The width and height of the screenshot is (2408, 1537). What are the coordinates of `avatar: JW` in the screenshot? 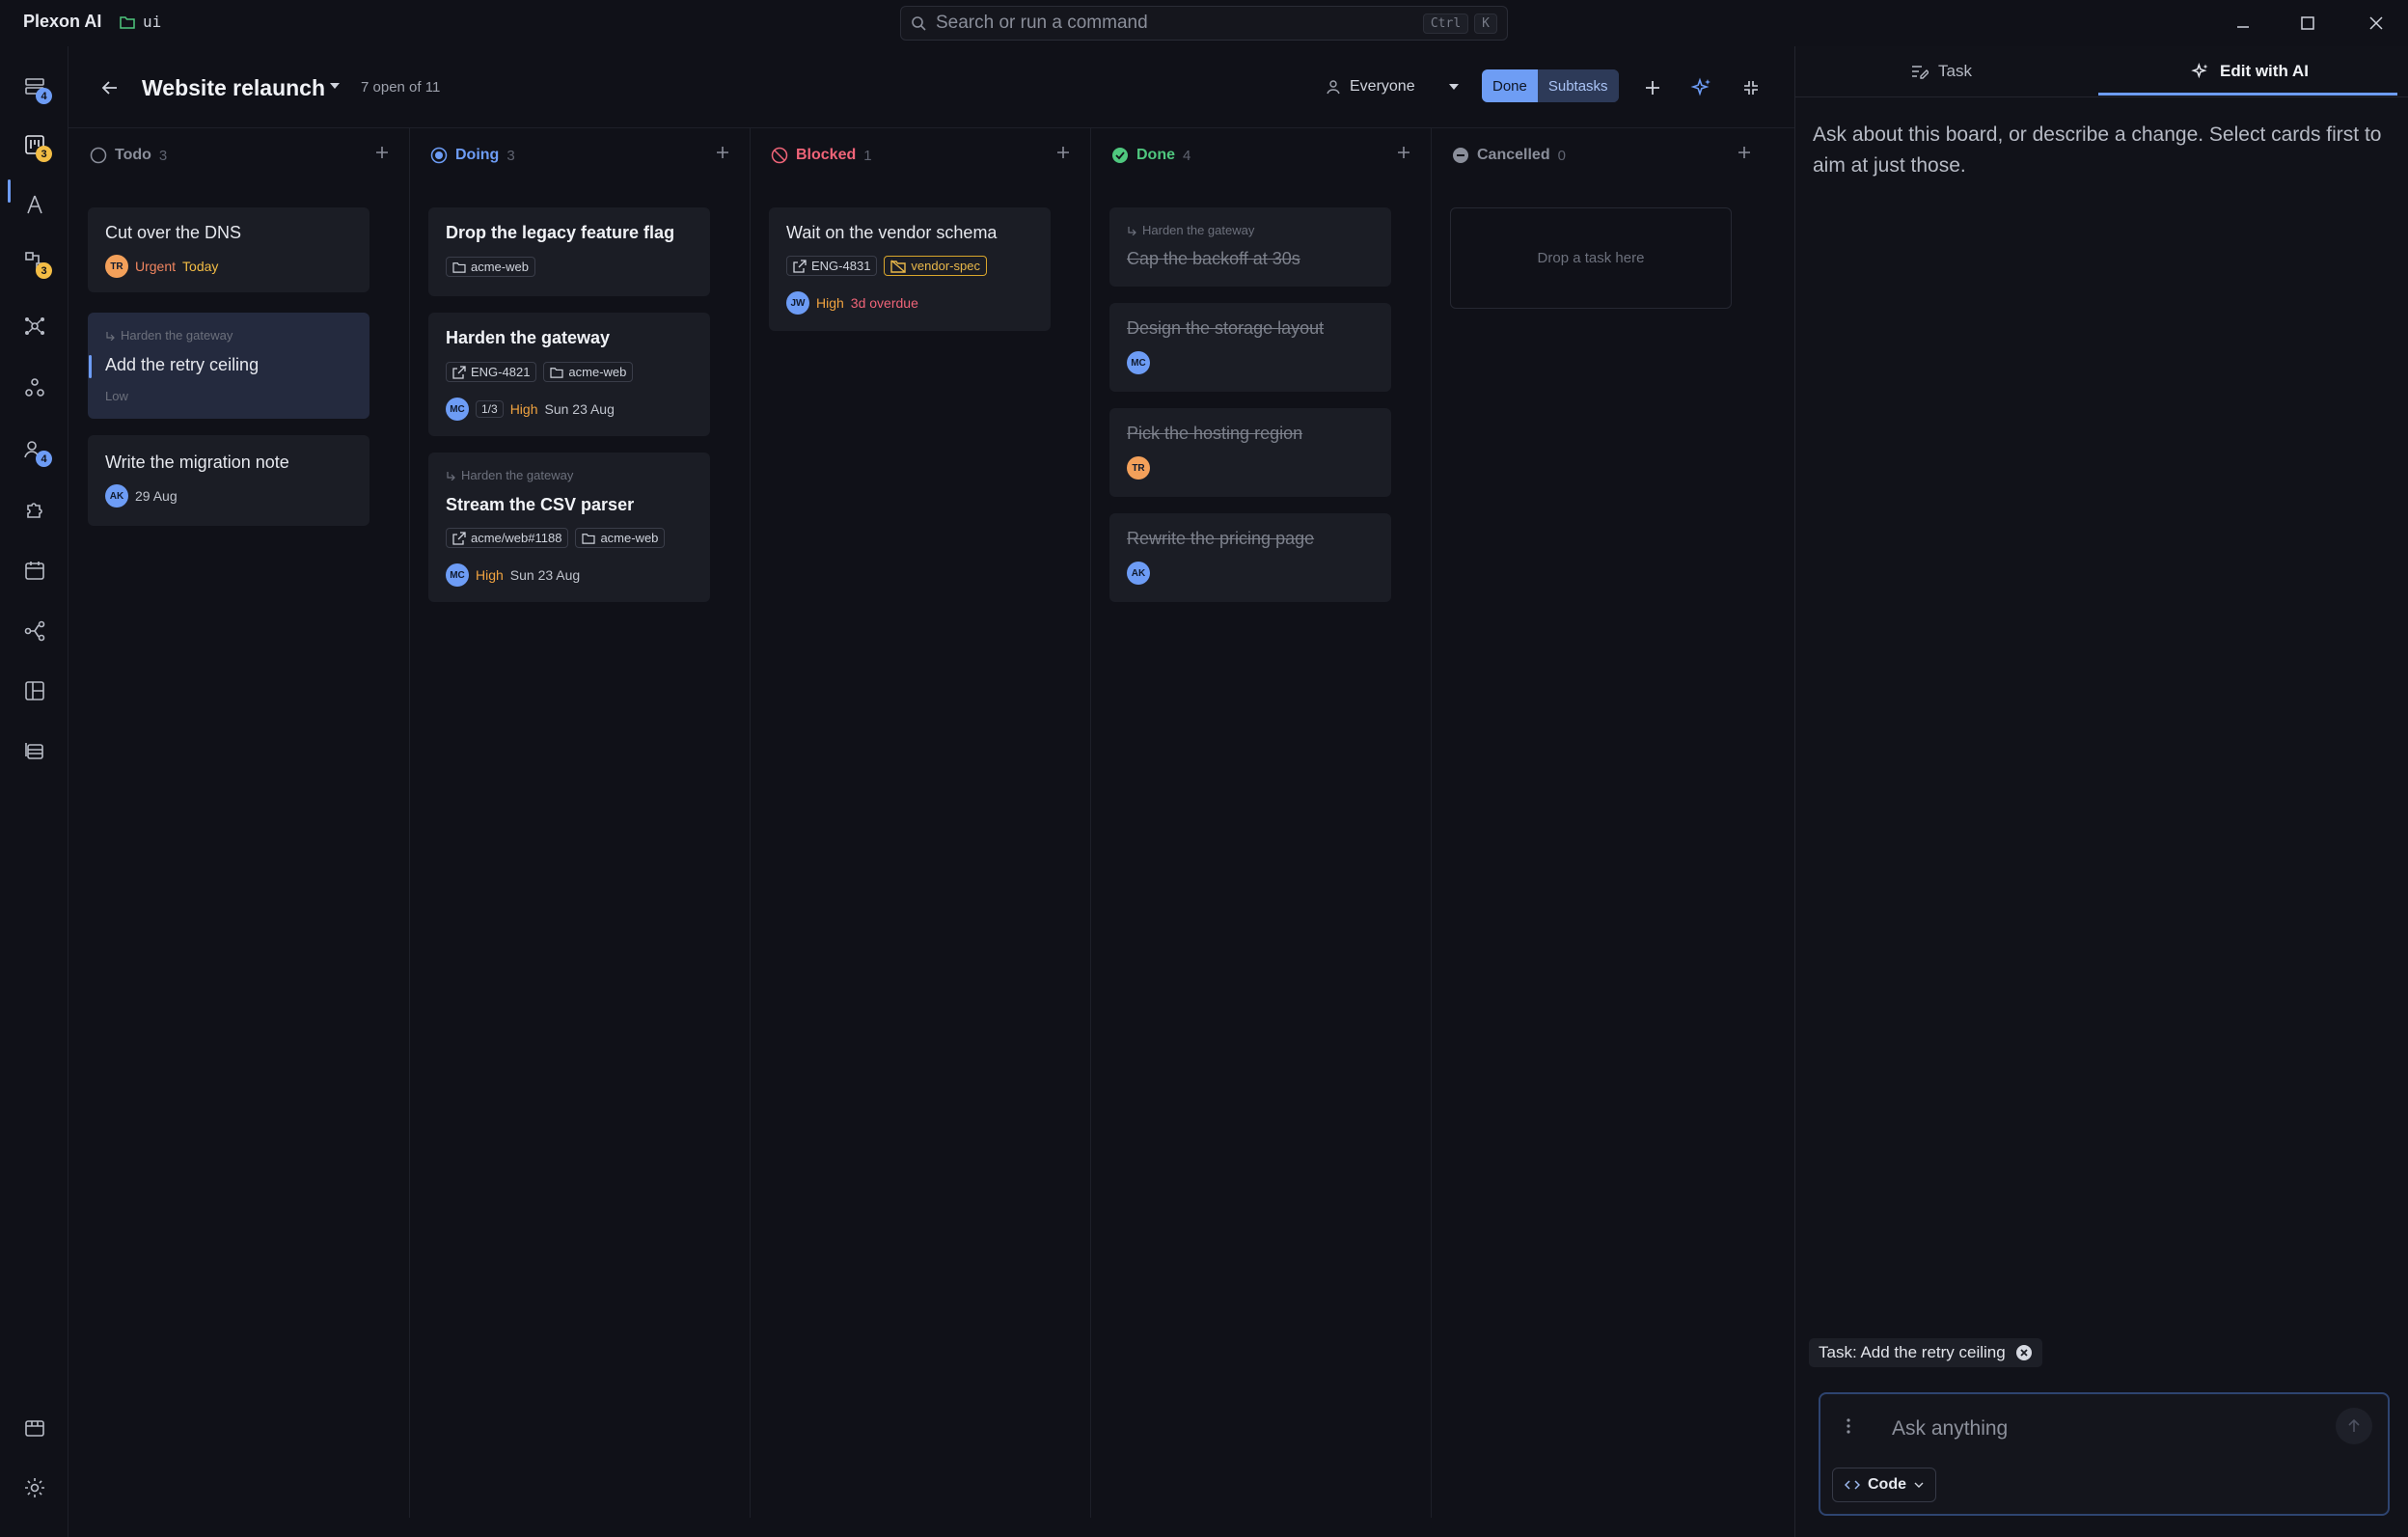 It's located at (797, 303).